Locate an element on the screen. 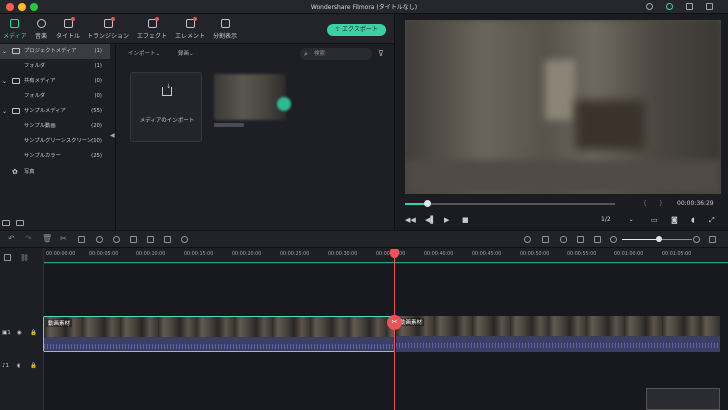 The image size is (728, 410). effects-icon is located at coordinates (153, 22).